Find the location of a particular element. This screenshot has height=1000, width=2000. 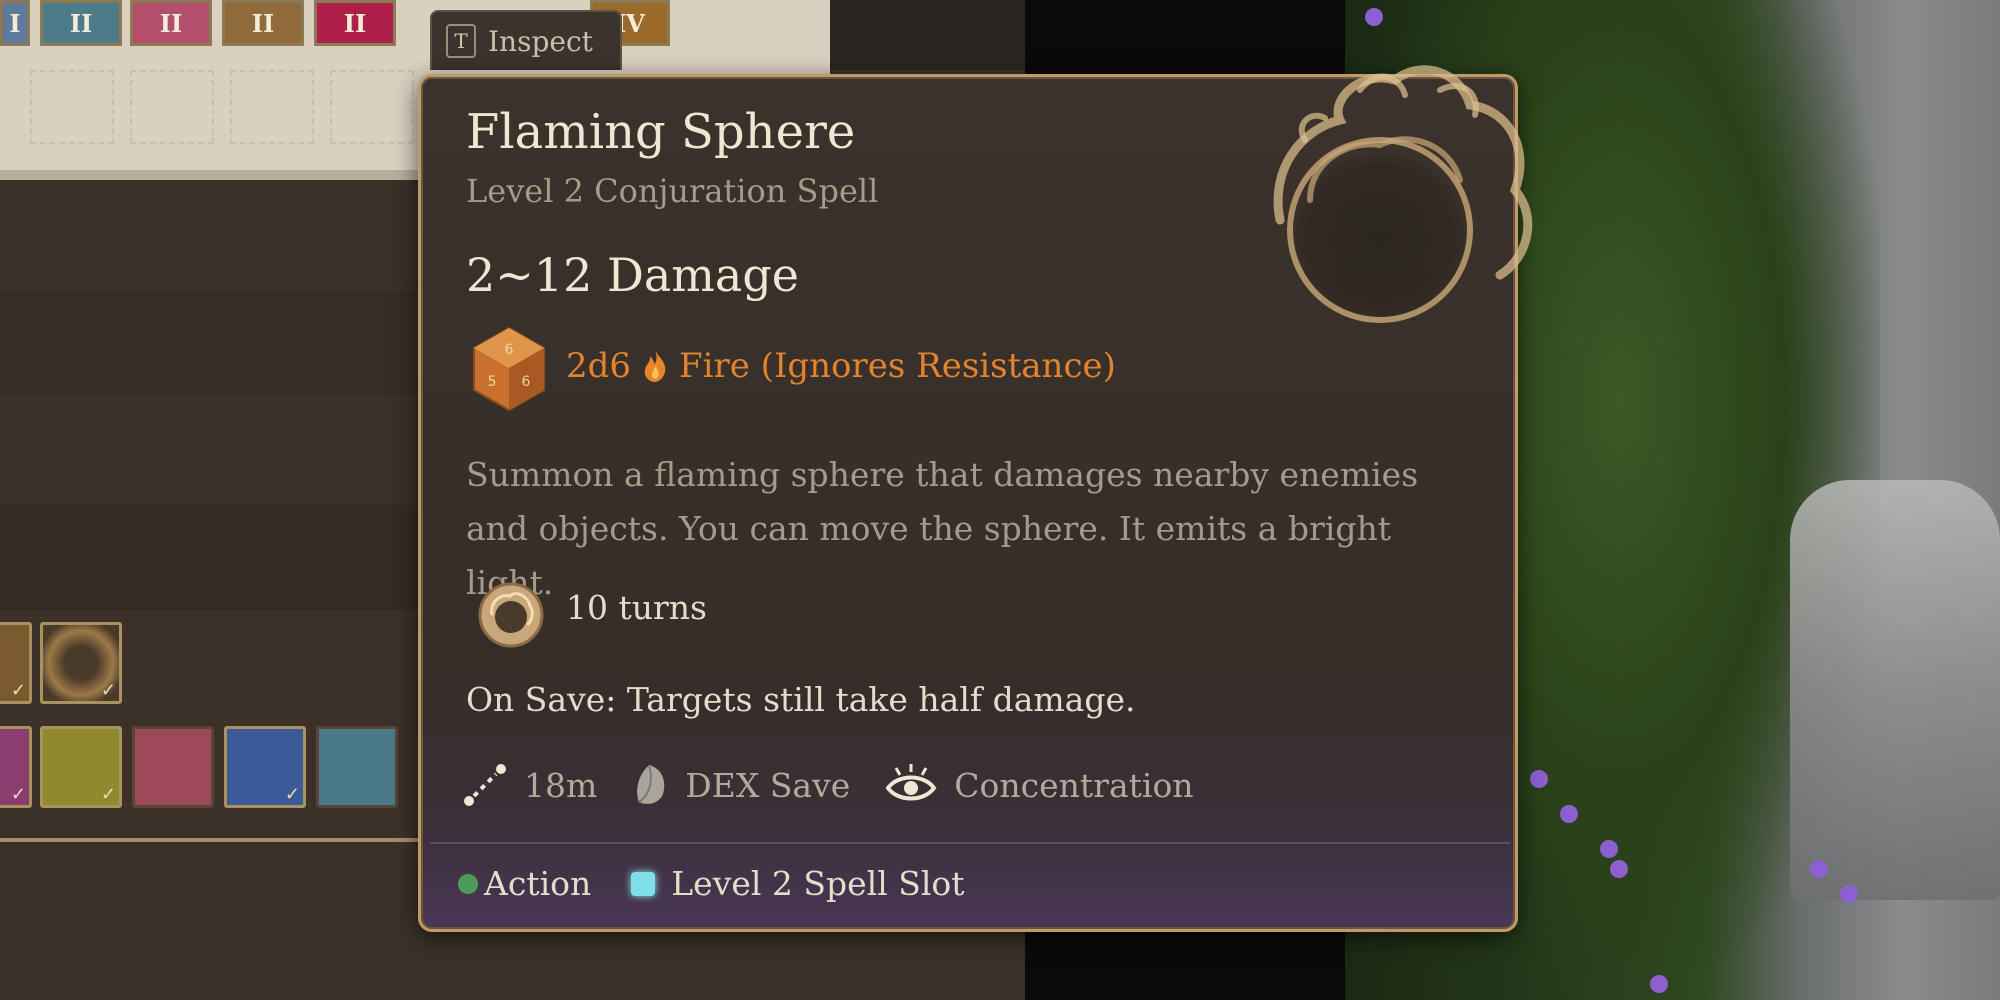

spell-duration: 10 turns is located at coordinates (636, 607).